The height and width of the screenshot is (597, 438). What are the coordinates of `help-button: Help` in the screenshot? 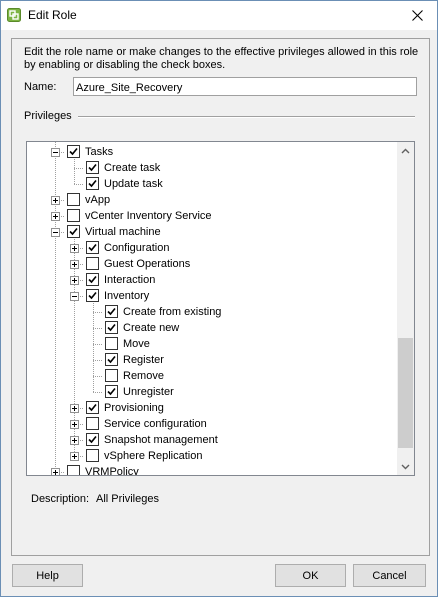 It's located at (47, 575).